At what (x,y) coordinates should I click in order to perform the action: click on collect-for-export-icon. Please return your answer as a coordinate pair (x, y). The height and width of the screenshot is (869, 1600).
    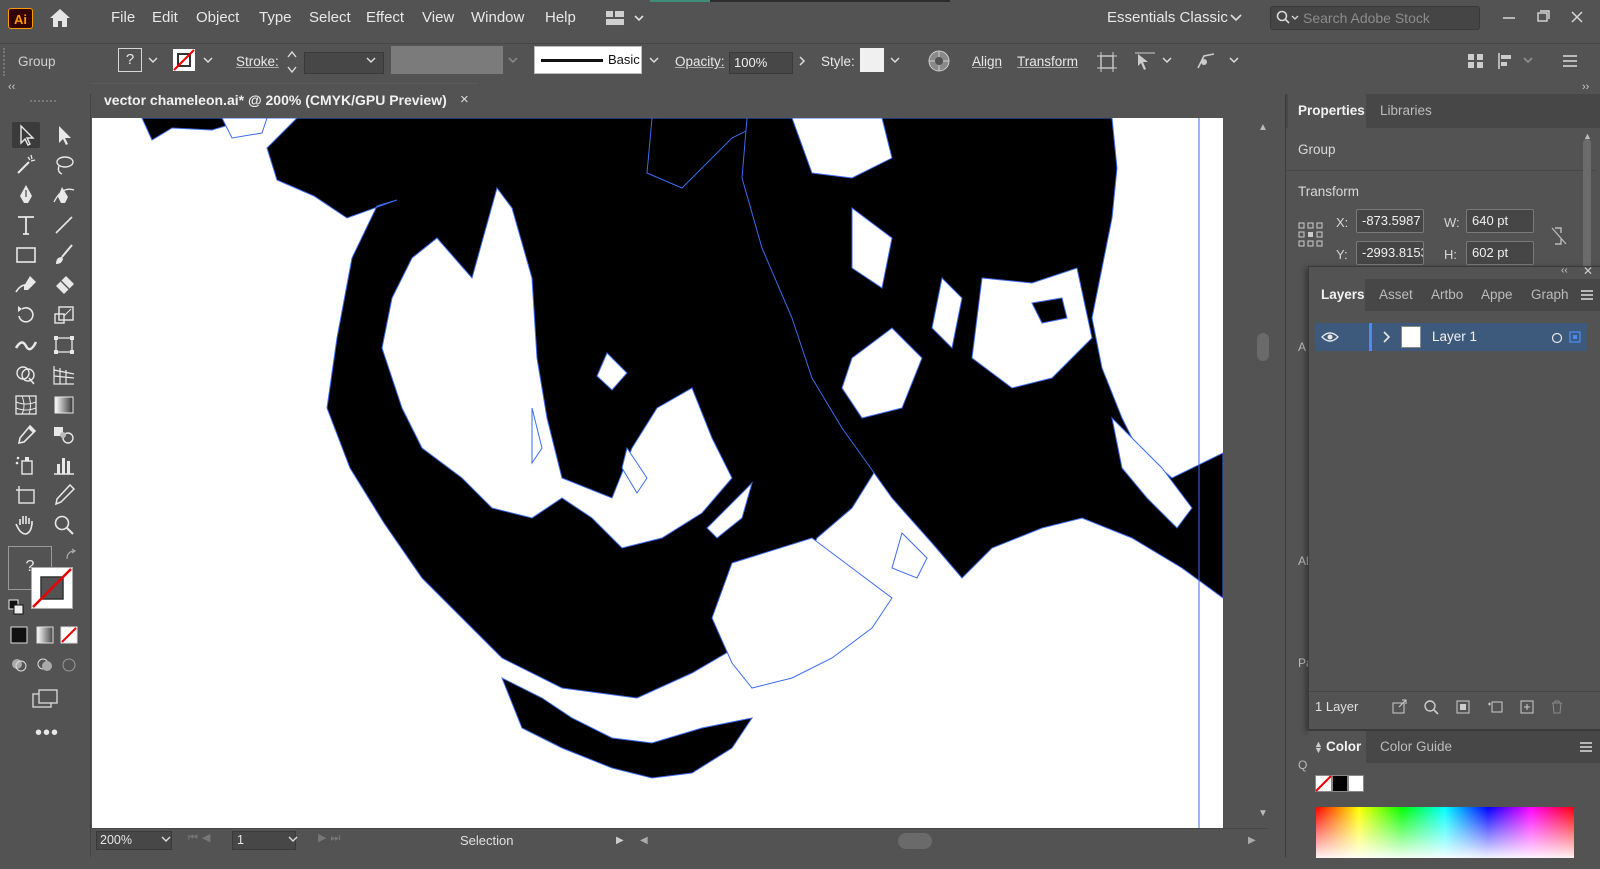
    Looking at the image, I should click on (1400, 707).